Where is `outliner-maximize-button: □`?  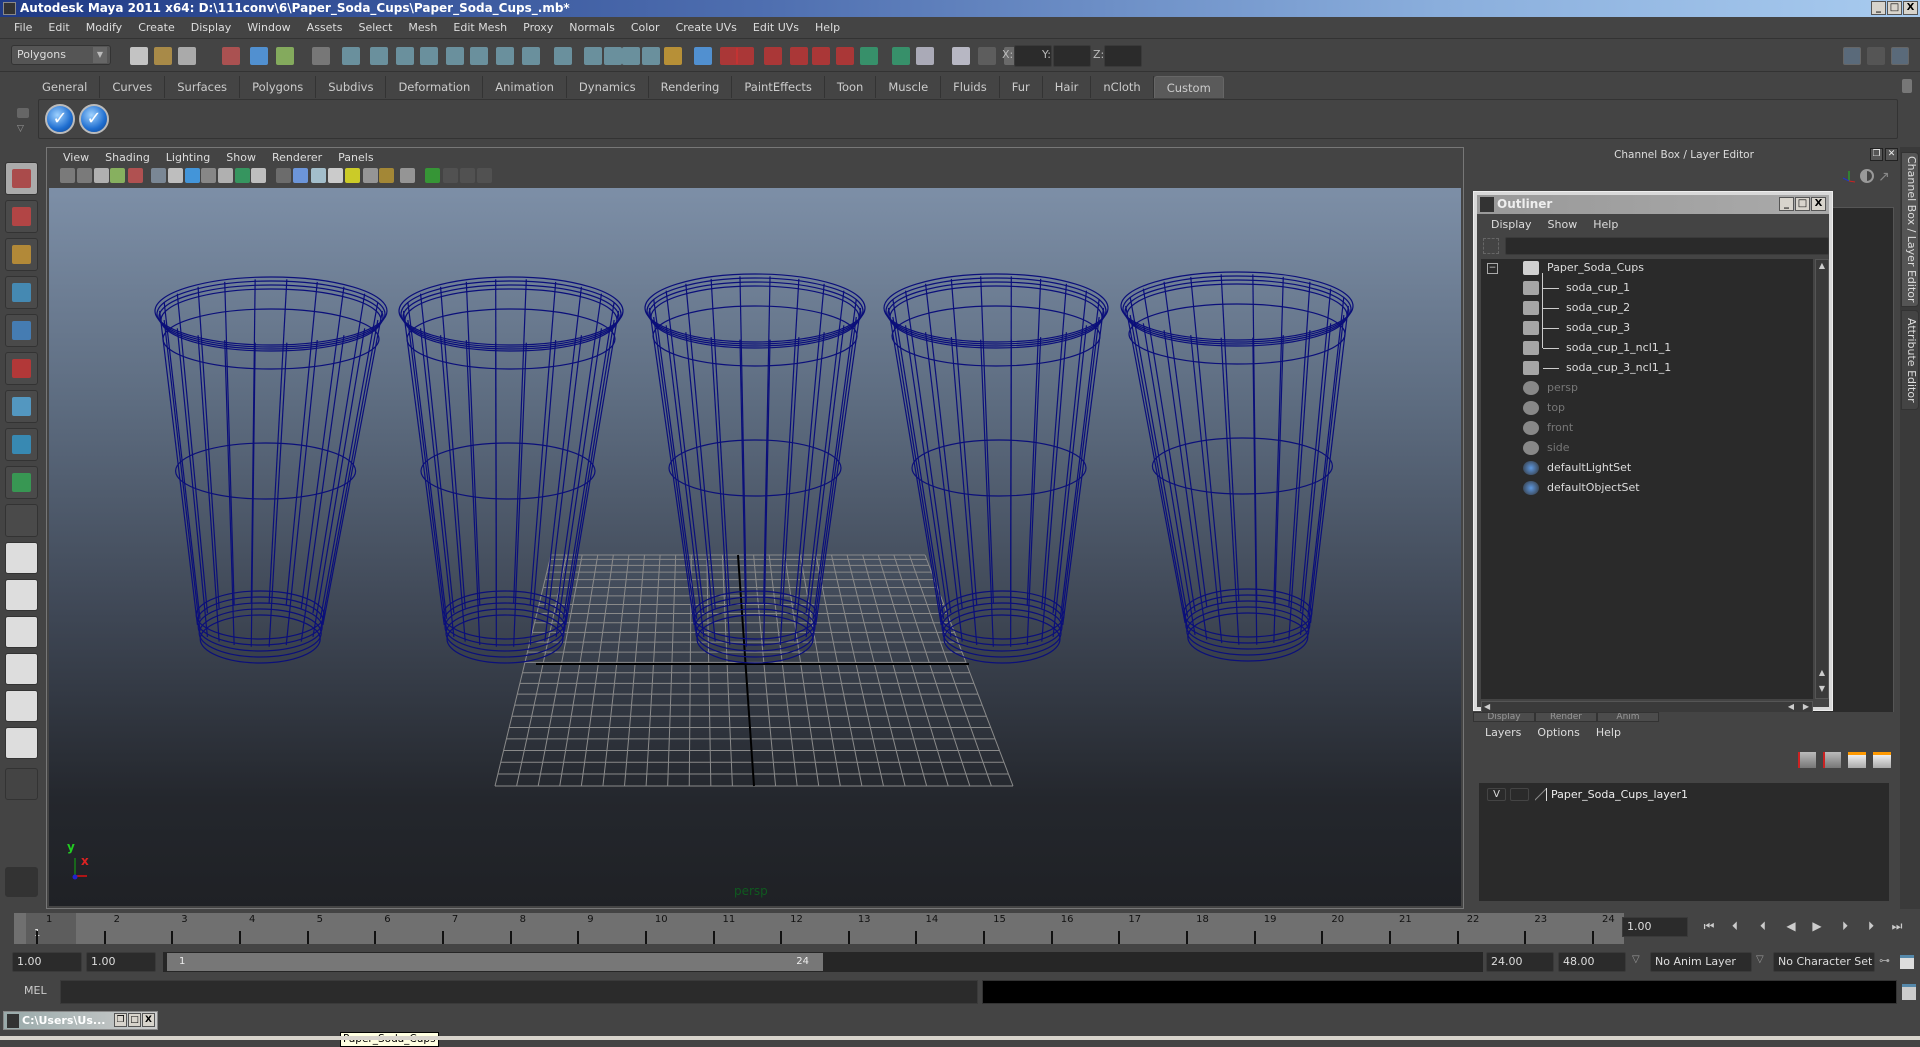
outliner-maximize-button: □ is located at coordinates (1802, 204).